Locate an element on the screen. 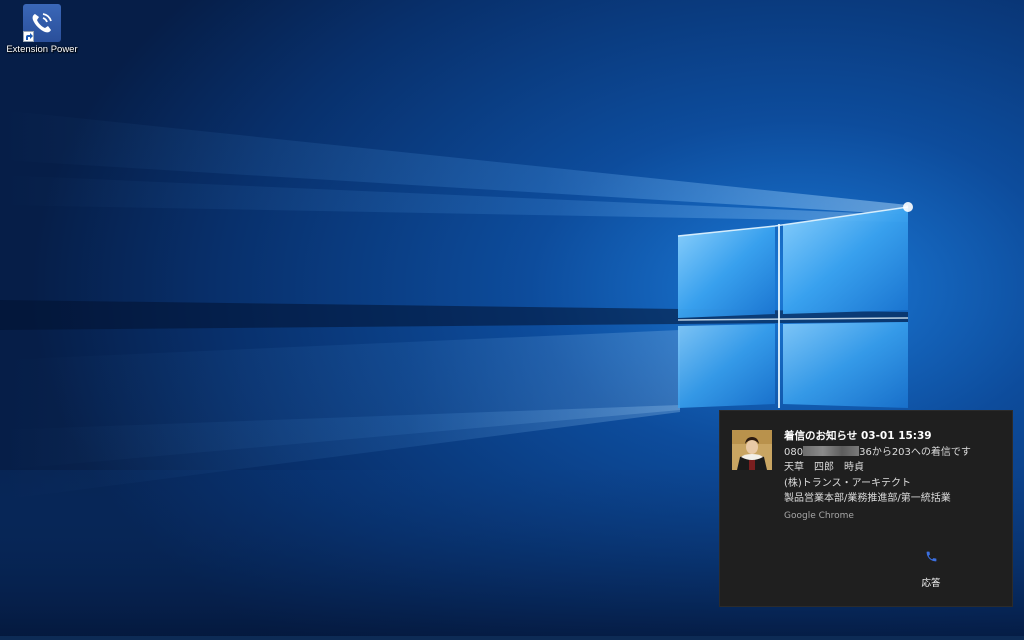 The width and height of the screenshot is (1024, 640). notification-caller-line: 080 36から203への着信です is located at coordinates (894, 453).